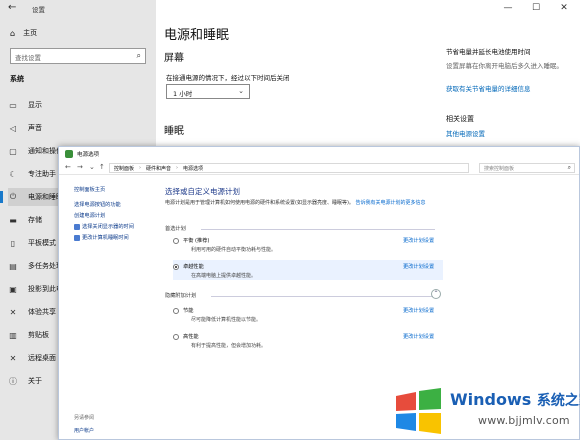  I want to click on cp-link-display-off: 选择关闭显示器的时间, so click(104, 226).